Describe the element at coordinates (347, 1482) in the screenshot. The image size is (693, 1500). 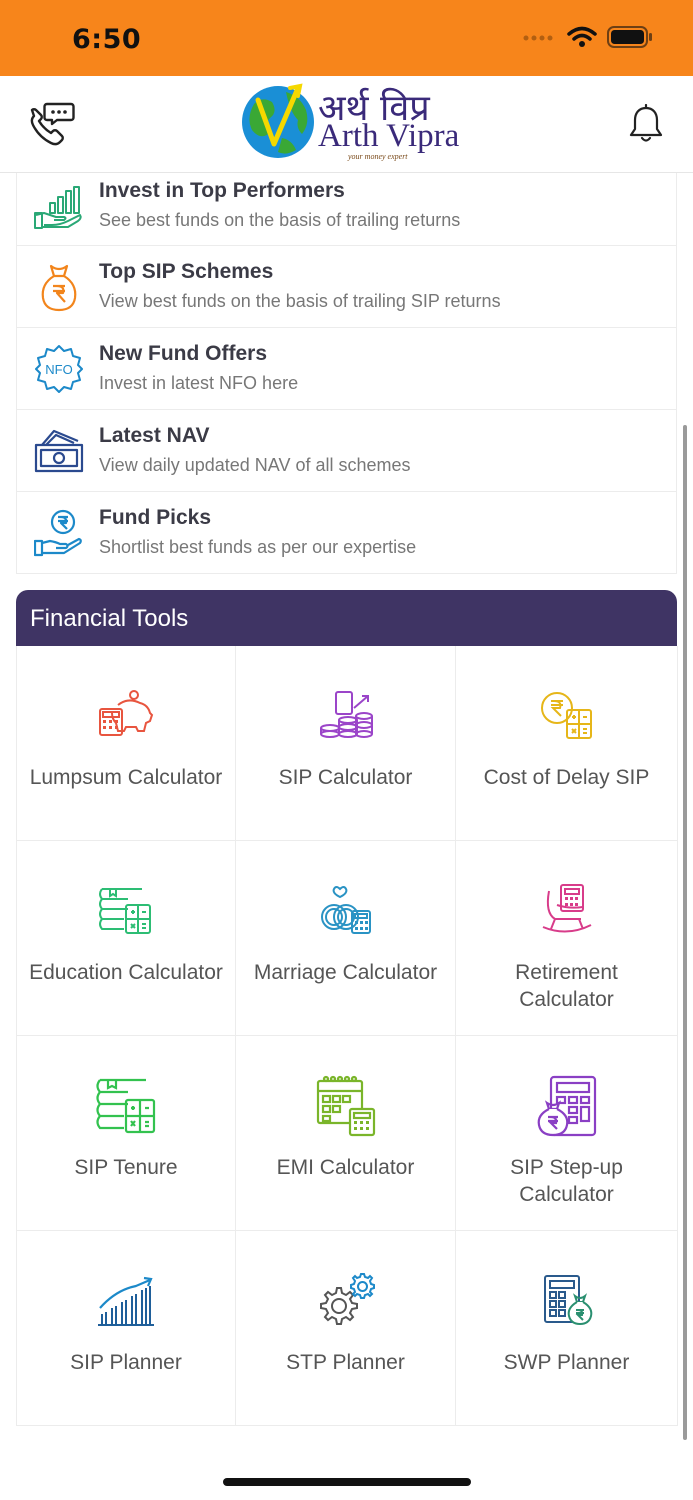
I see `home-indicator` at that location.